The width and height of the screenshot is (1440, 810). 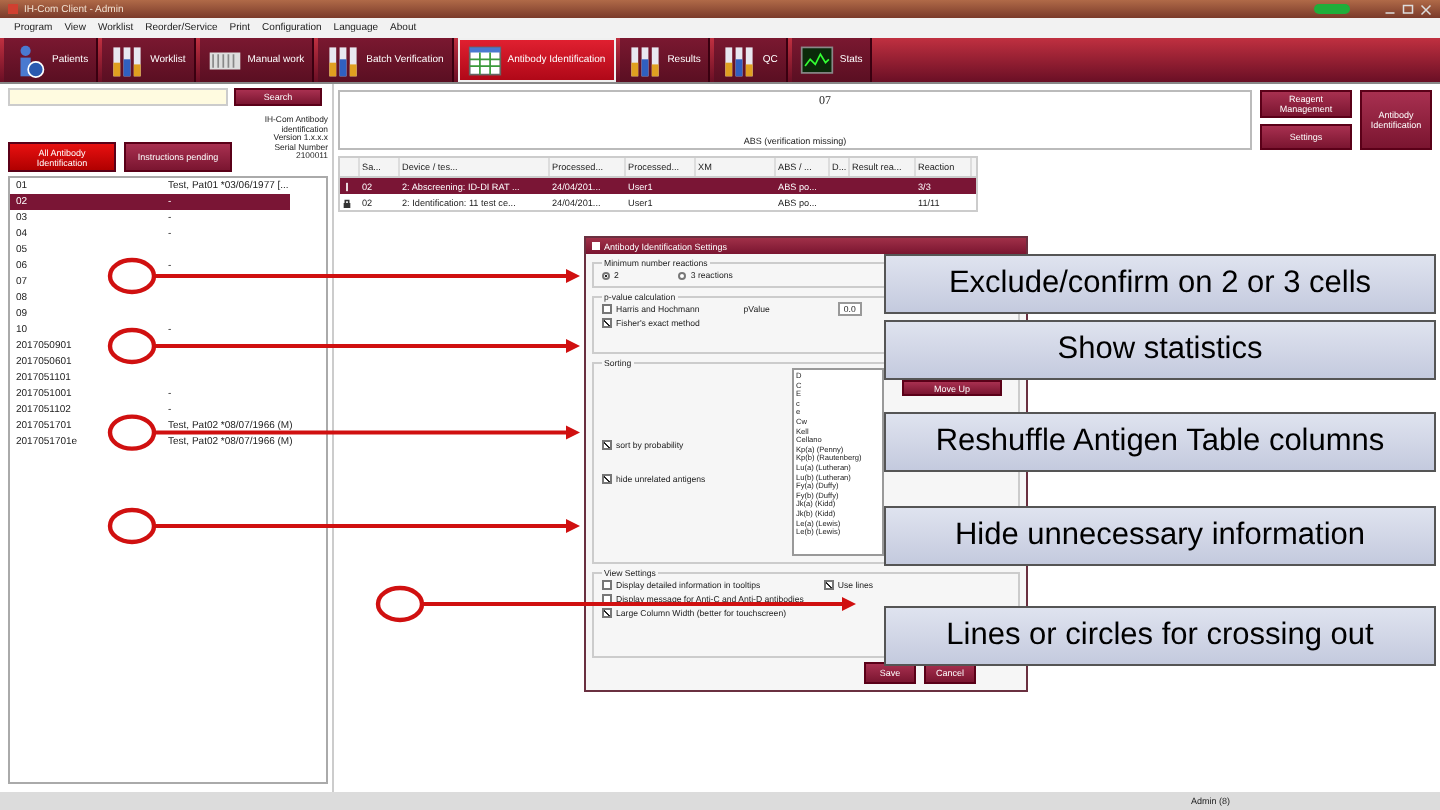 What do you see at coordinates (484, 60) in the screenshot?
I see `table-icon` at bounding box center [484, 60].